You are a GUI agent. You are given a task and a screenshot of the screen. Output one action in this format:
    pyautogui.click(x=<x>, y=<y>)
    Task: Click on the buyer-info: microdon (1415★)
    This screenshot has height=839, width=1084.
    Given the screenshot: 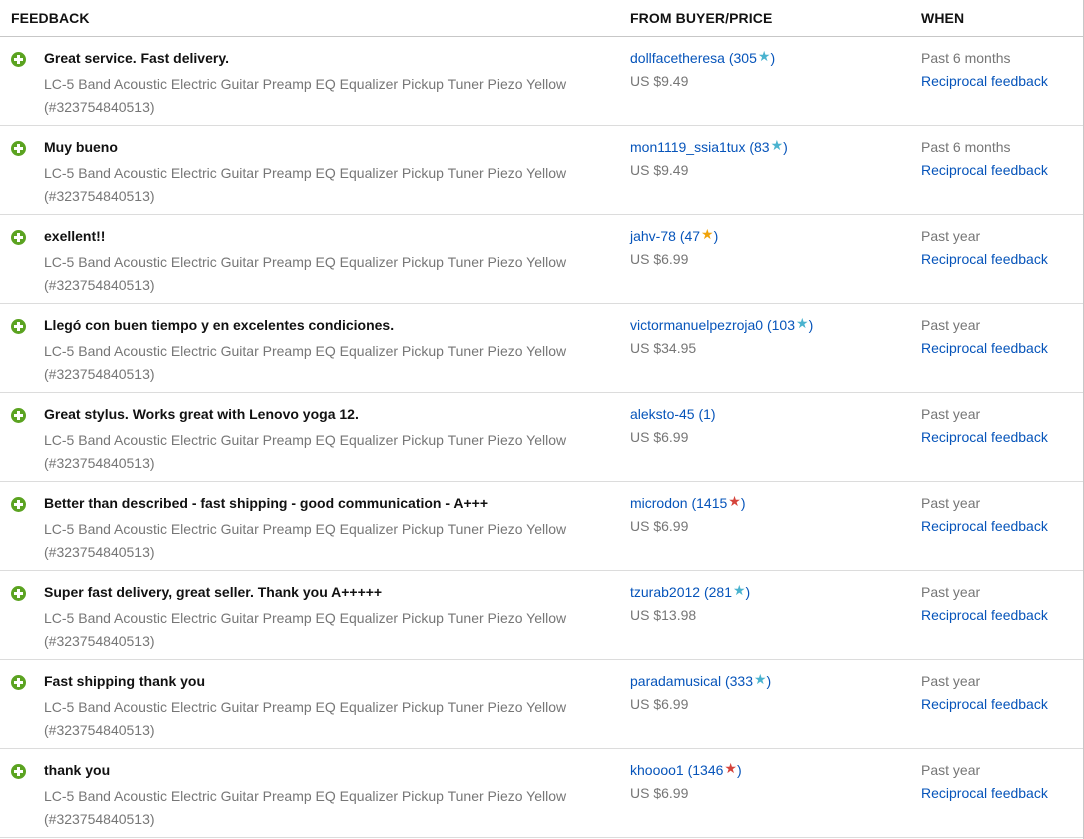 What is the action you would take?
    pyautogui.click(x=688, y=502)
    